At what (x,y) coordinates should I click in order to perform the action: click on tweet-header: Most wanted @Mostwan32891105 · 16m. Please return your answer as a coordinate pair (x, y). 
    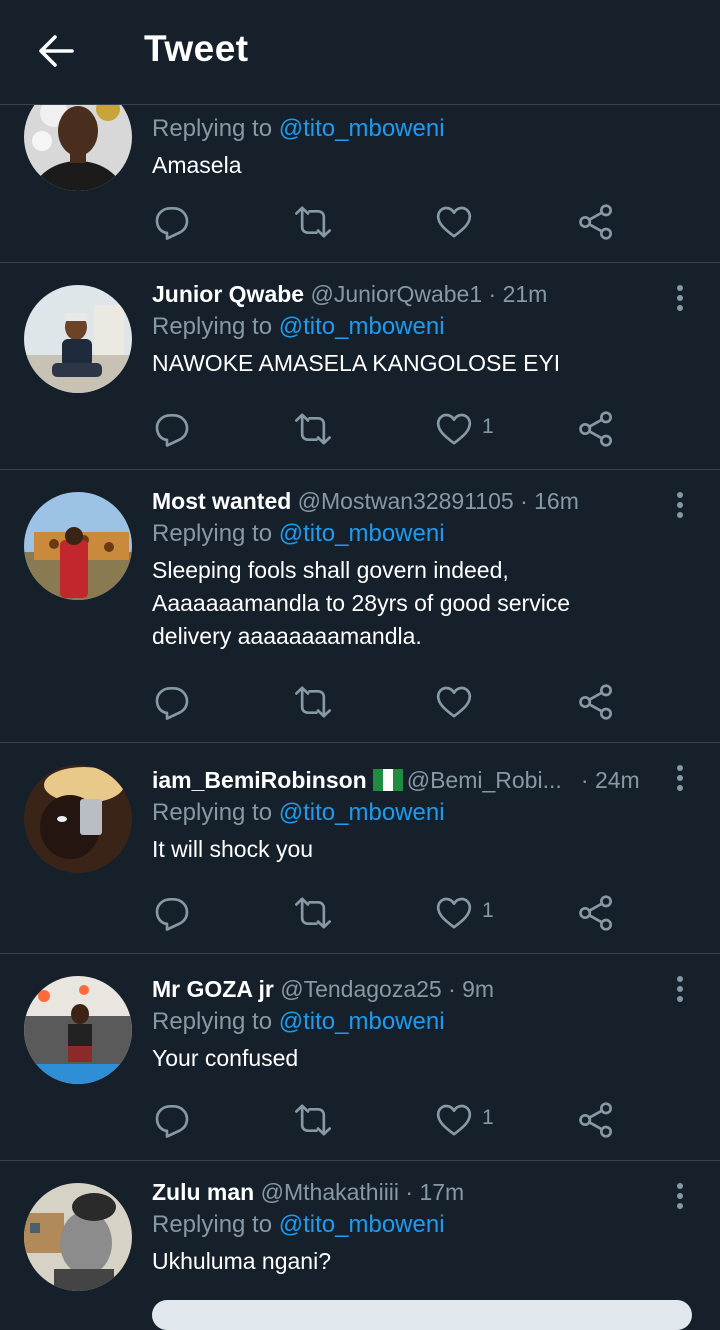
    Looking at the image, I should click on (406, 501).